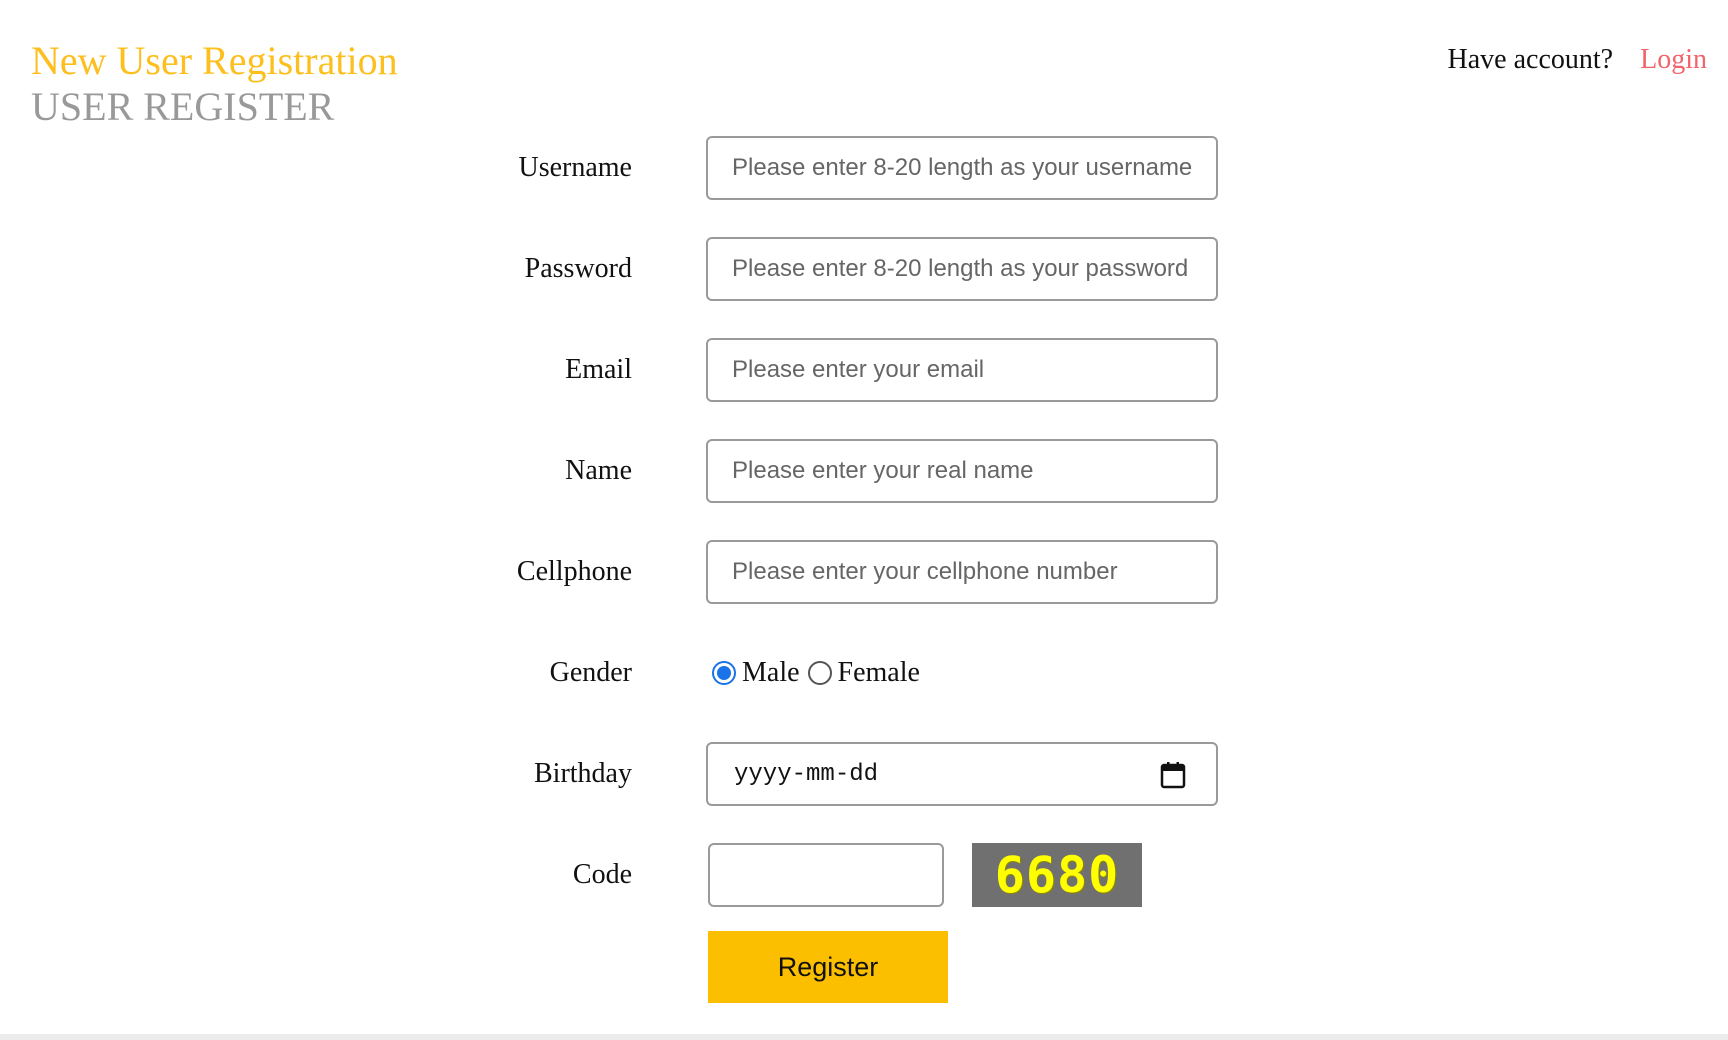  Describe the element at coordinates (575, 167) in the screenshot. I see `username-label: Username` at that location.